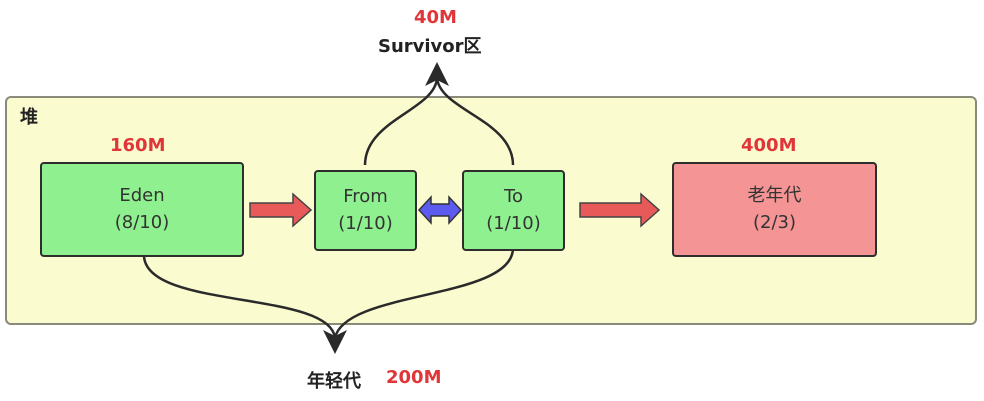 The height and width of the screenshot is (401, 984). What do you see at coordinates (365, 210) in the screenshot?
I see `from-box: From (1/10)` at bounding box center [365, 210].